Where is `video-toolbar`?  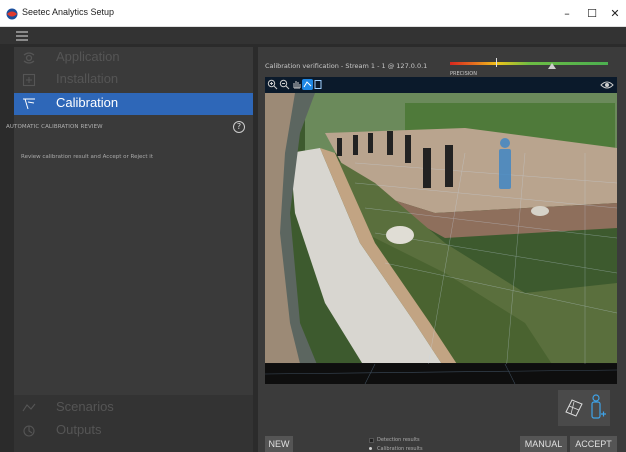
video-toolbar is located at coordinates (441, 85).